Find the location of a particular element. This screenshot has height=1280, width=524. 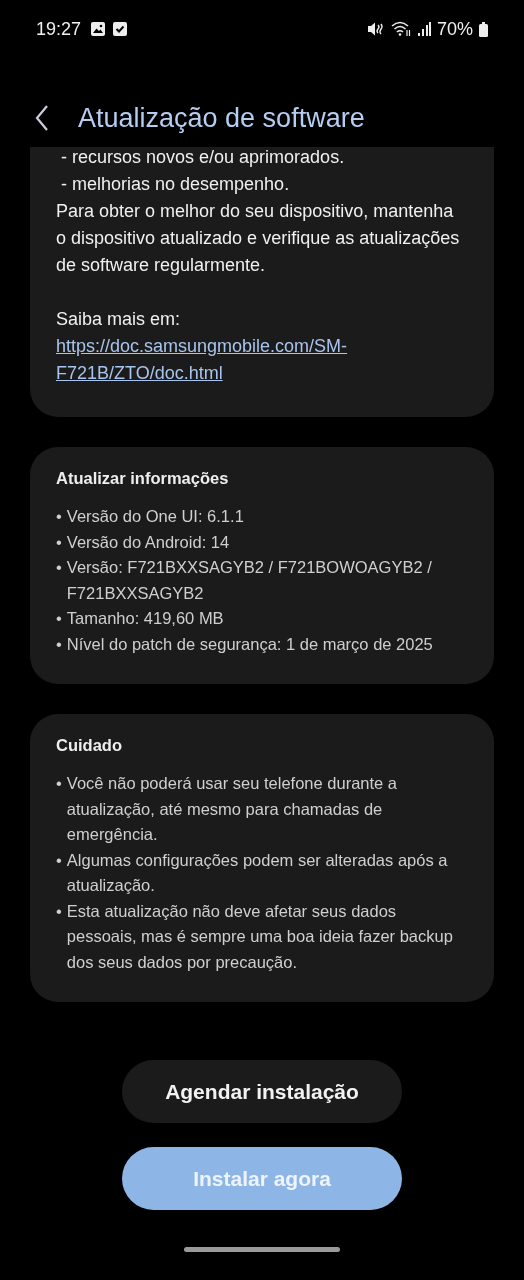

more-info-label: Saiba mais em: is located at coordinates (119, 319).